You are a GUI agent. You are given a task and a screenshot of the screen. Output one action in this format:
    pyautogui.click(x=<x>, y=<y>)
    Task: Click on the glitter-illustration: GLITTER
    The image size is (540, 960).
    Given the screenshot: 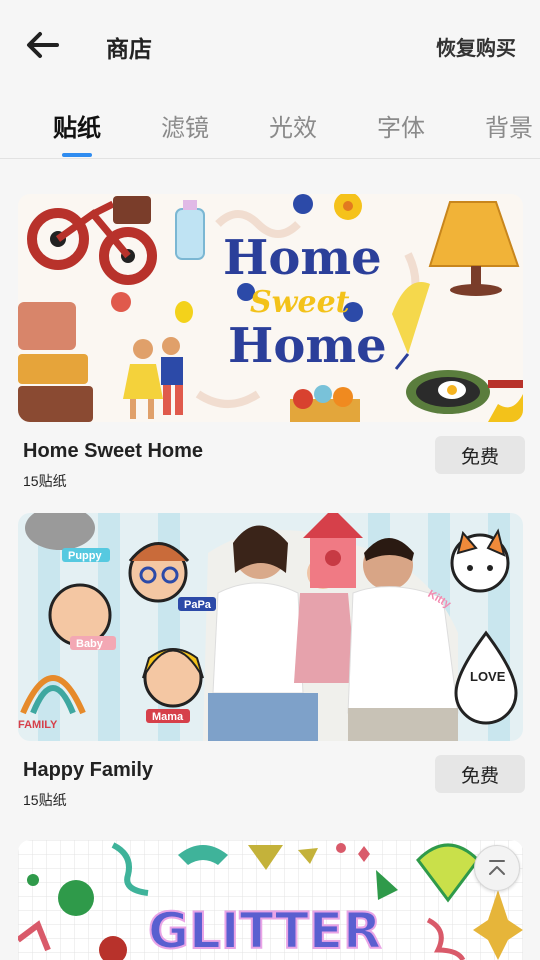 What is the action you would take?
    pyautogui.click(x=270, y=900)
    